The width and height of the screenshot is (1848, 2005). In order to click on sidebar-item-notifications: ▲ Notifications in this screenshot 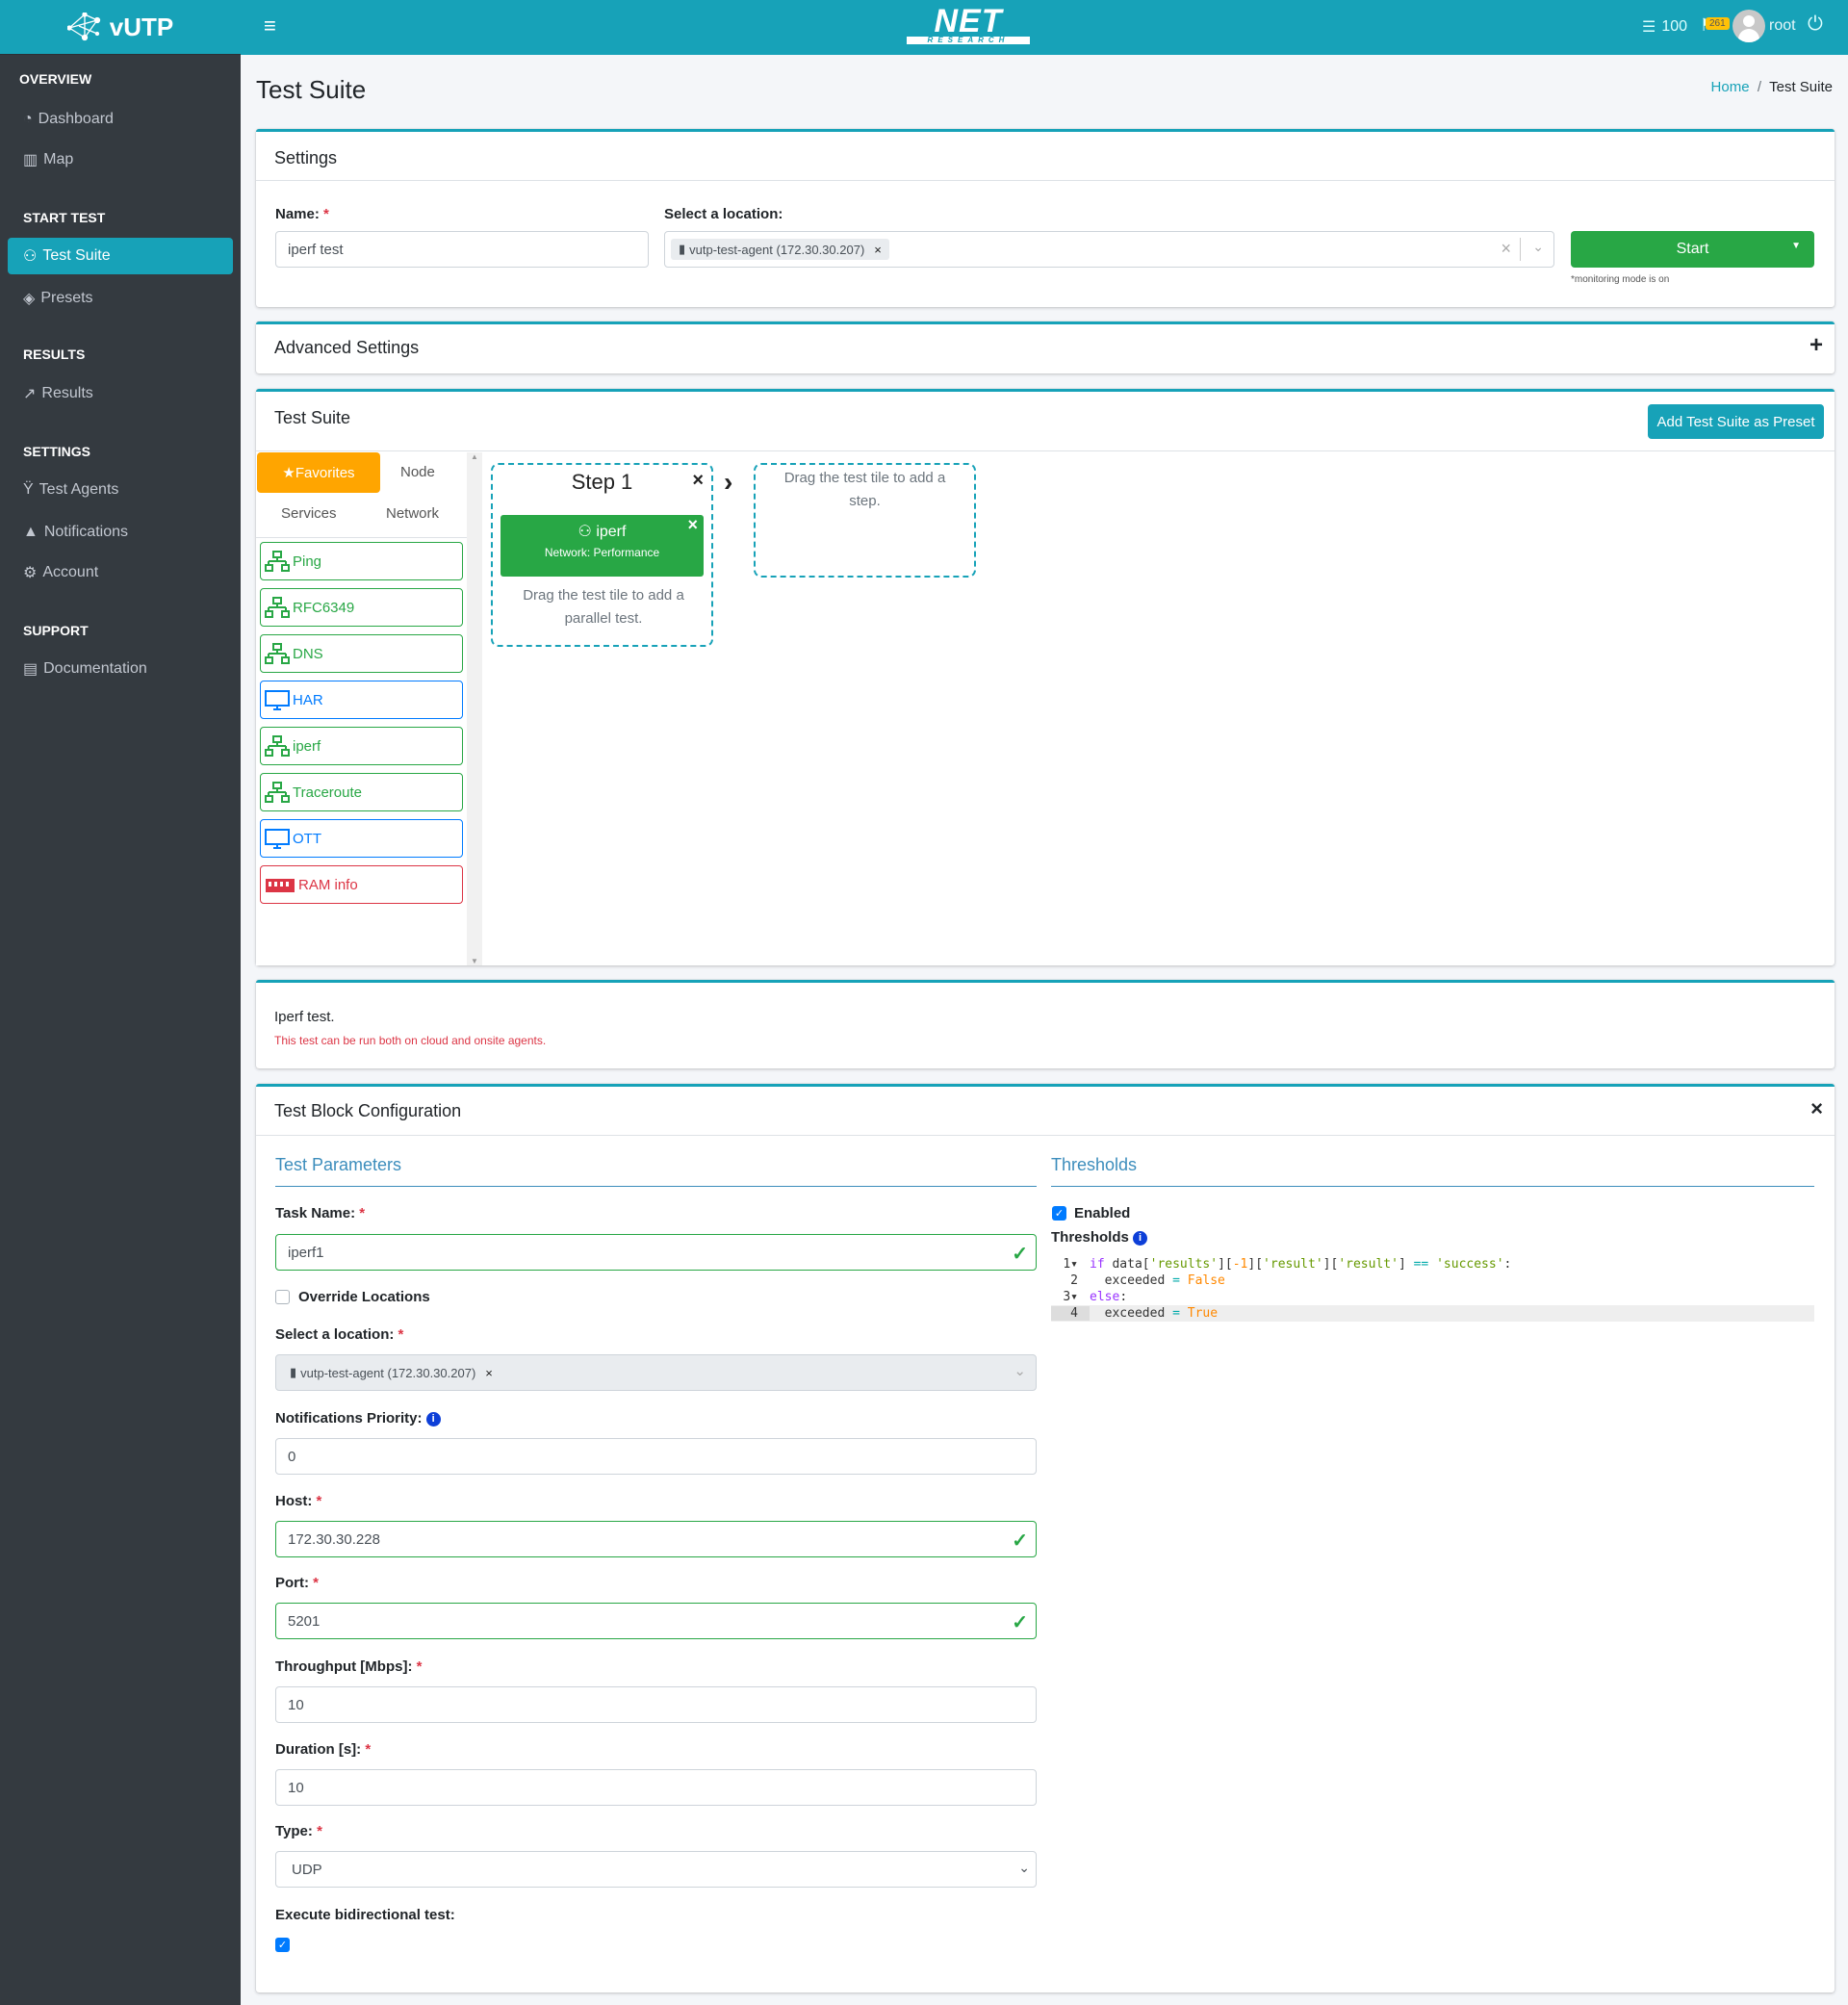, I will do `click(120, 532)`.